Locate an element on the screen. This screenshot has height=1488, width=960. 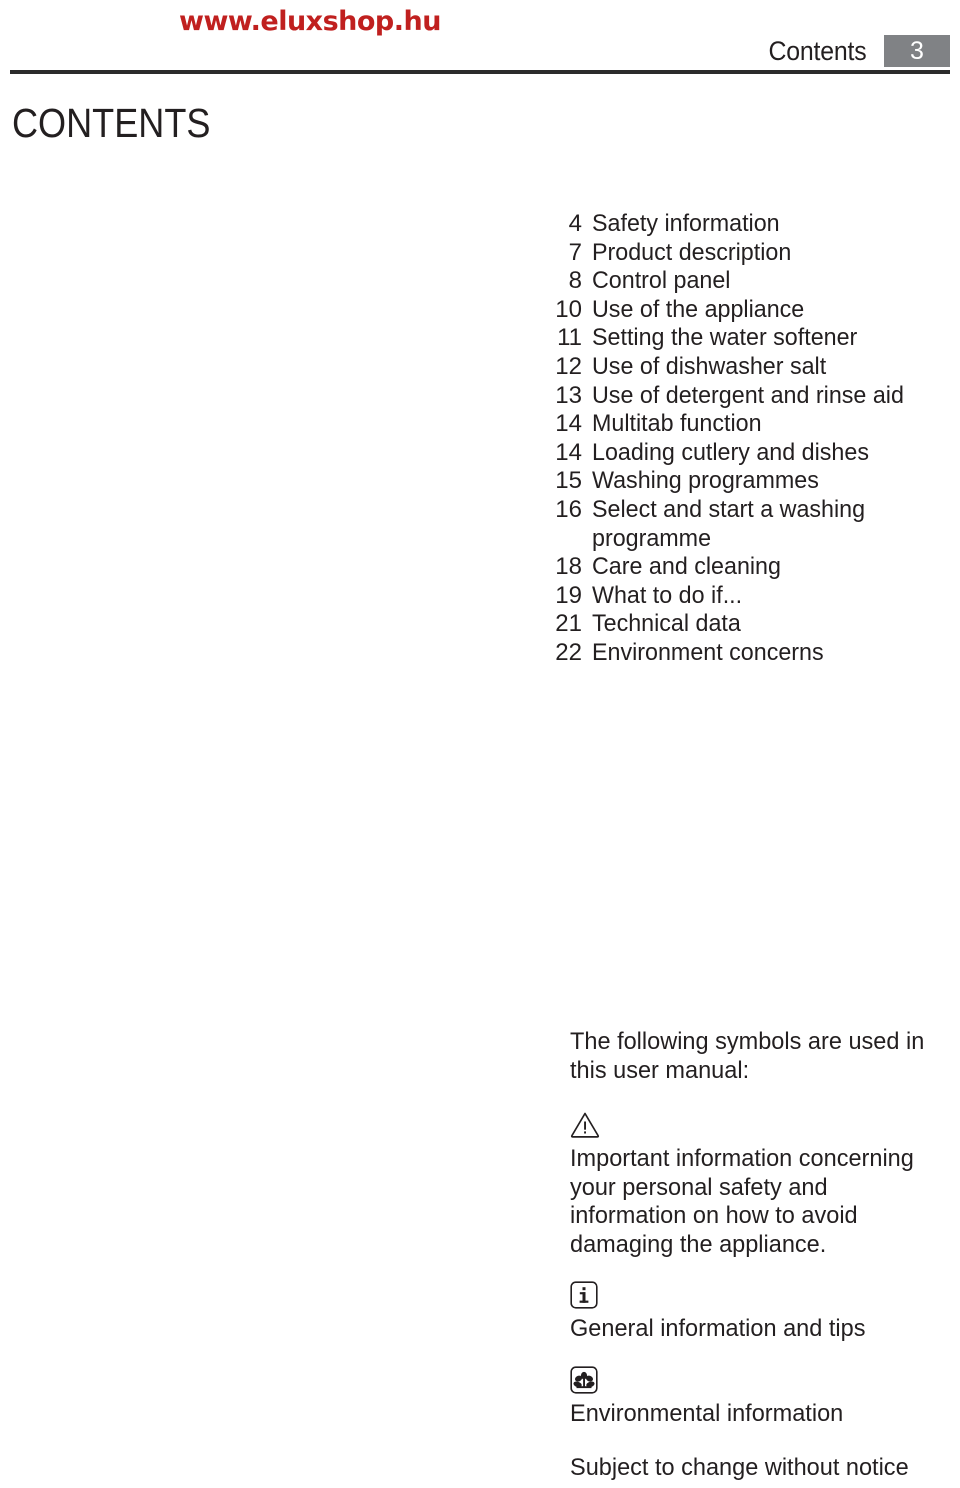
page-number-badge: 3 is located at coordinates (917, 51).